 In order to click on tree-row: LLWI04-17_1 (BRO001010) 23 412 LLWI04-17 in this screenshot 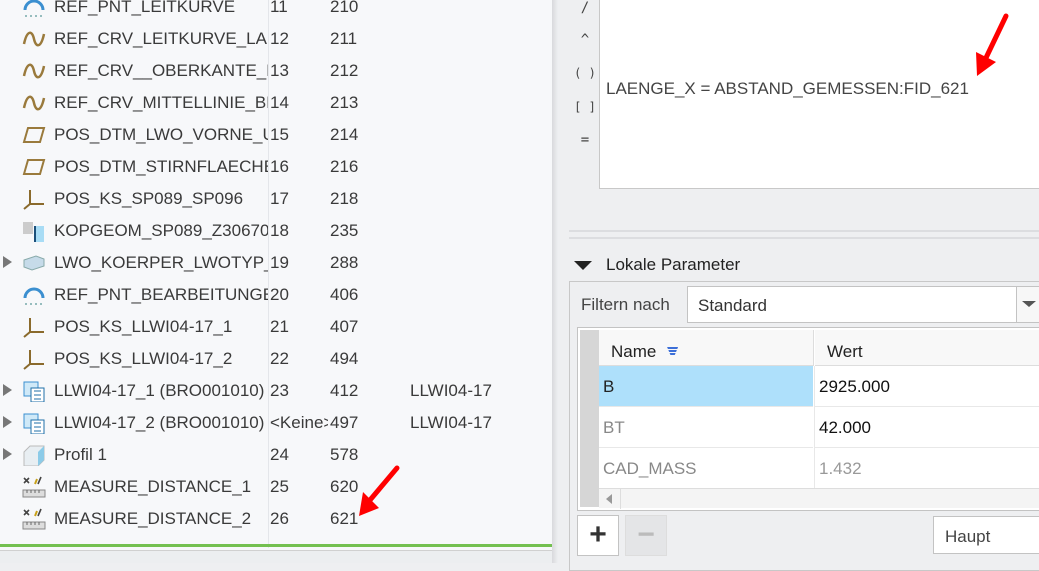, I will do `click(276, 391)`.